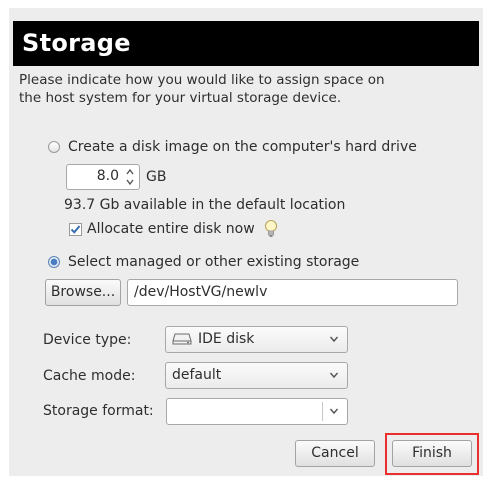 Image resolution: width=489 pixels, height=485 pixels. I want to click on cache-mode-value: default, so click(197, 375).